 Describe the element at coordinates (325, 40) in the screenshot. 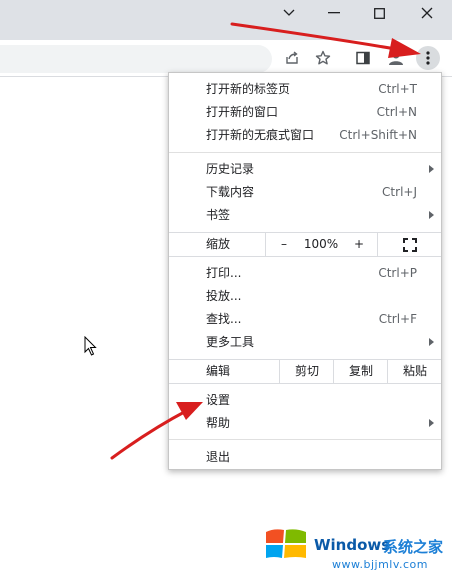

I see `annotation-arrow-top` at that location.